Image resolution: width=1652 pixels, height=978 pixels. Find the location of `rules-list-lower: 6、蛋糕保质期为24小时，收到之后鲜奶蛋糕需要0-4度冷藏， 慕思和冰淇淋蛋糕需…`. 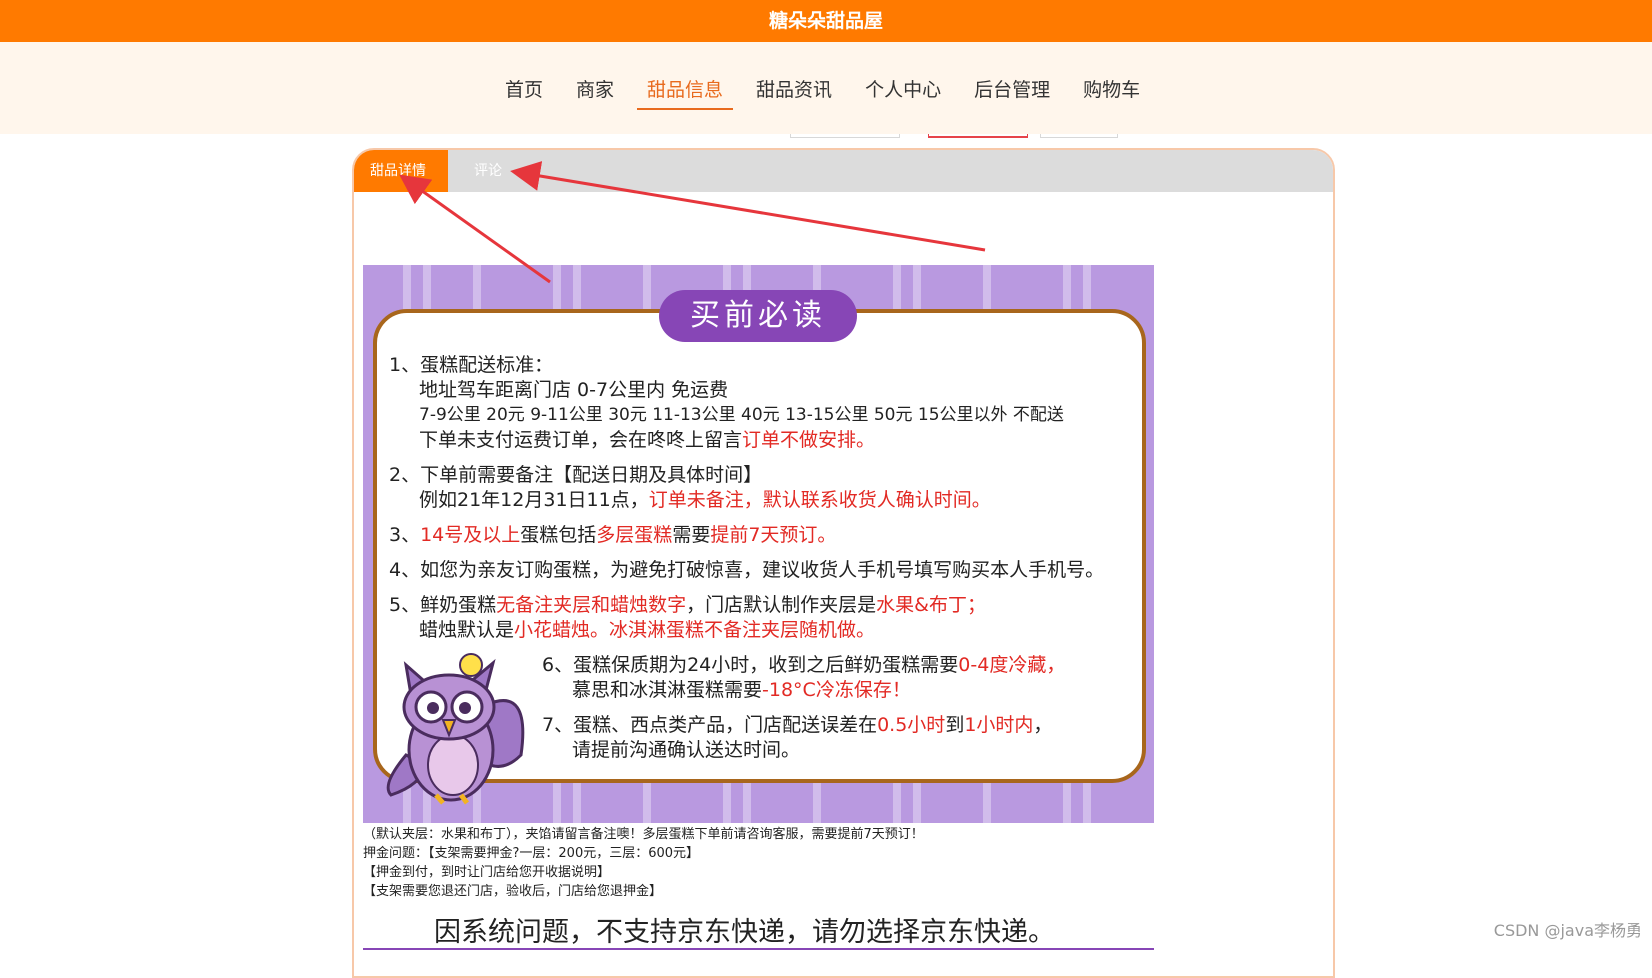

rules-list-lower: 6、蛋糕保质期为24小时，收到之后鲜奶蛋糕需要0-4度冷藏， 慕思和冰淇淋蛋糕需… is located at coordinates (803, 713).